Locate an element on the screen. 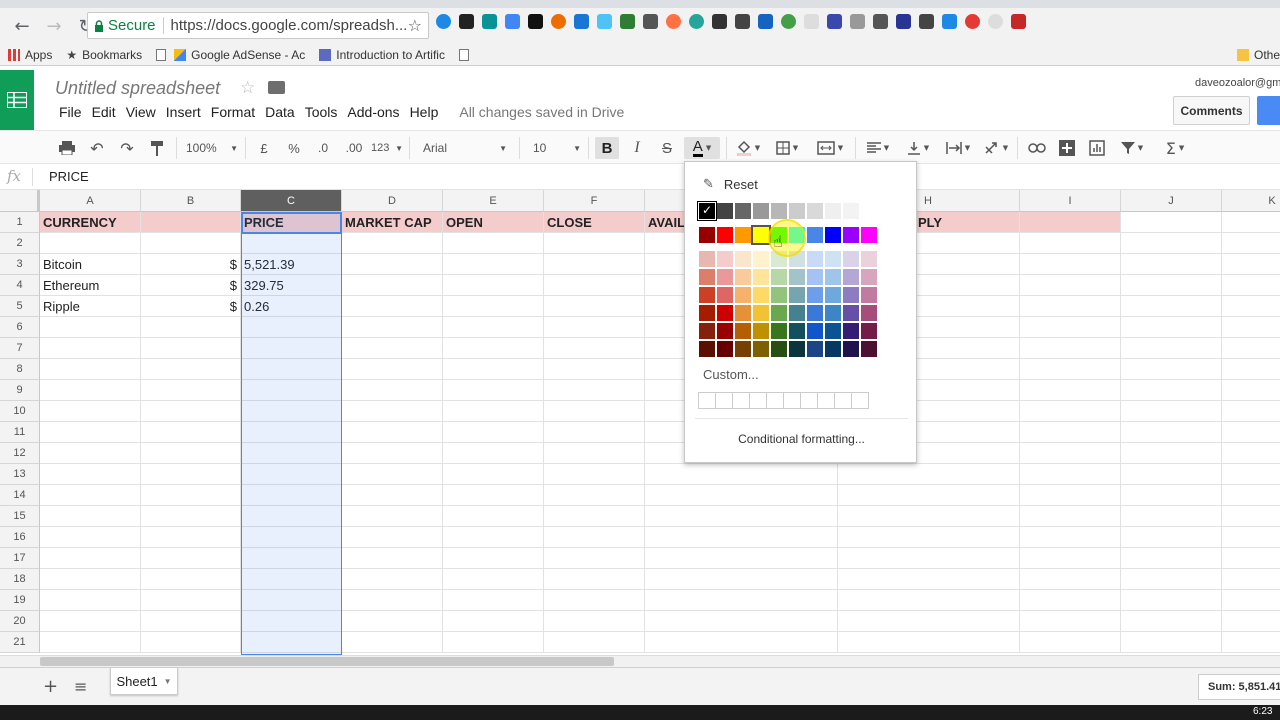  row-header: 15 is located at coordinates (20, 516).